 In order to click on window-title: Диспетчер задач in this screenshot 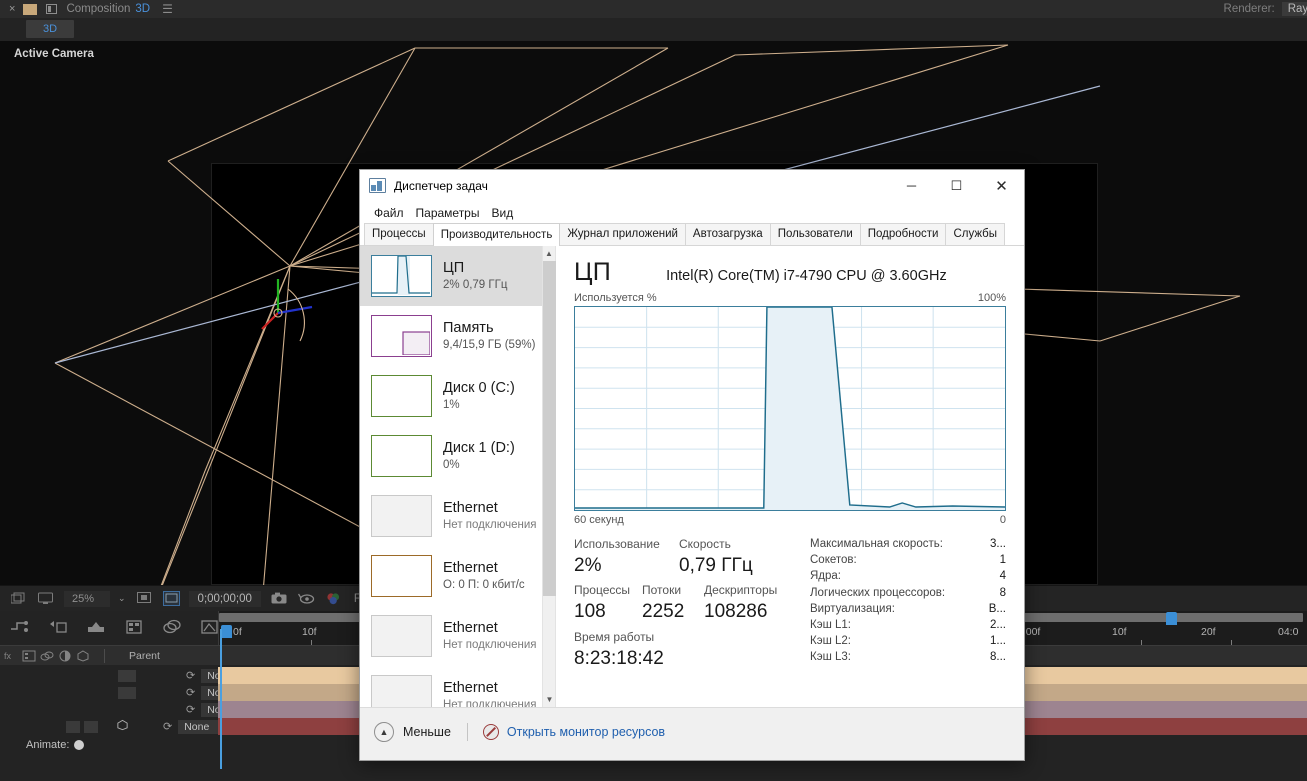, I will do `click(441, 185)`.